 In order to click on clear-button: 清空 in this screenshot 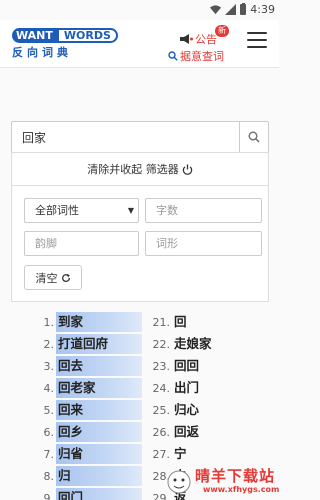, I will do `click(53, 277)`.